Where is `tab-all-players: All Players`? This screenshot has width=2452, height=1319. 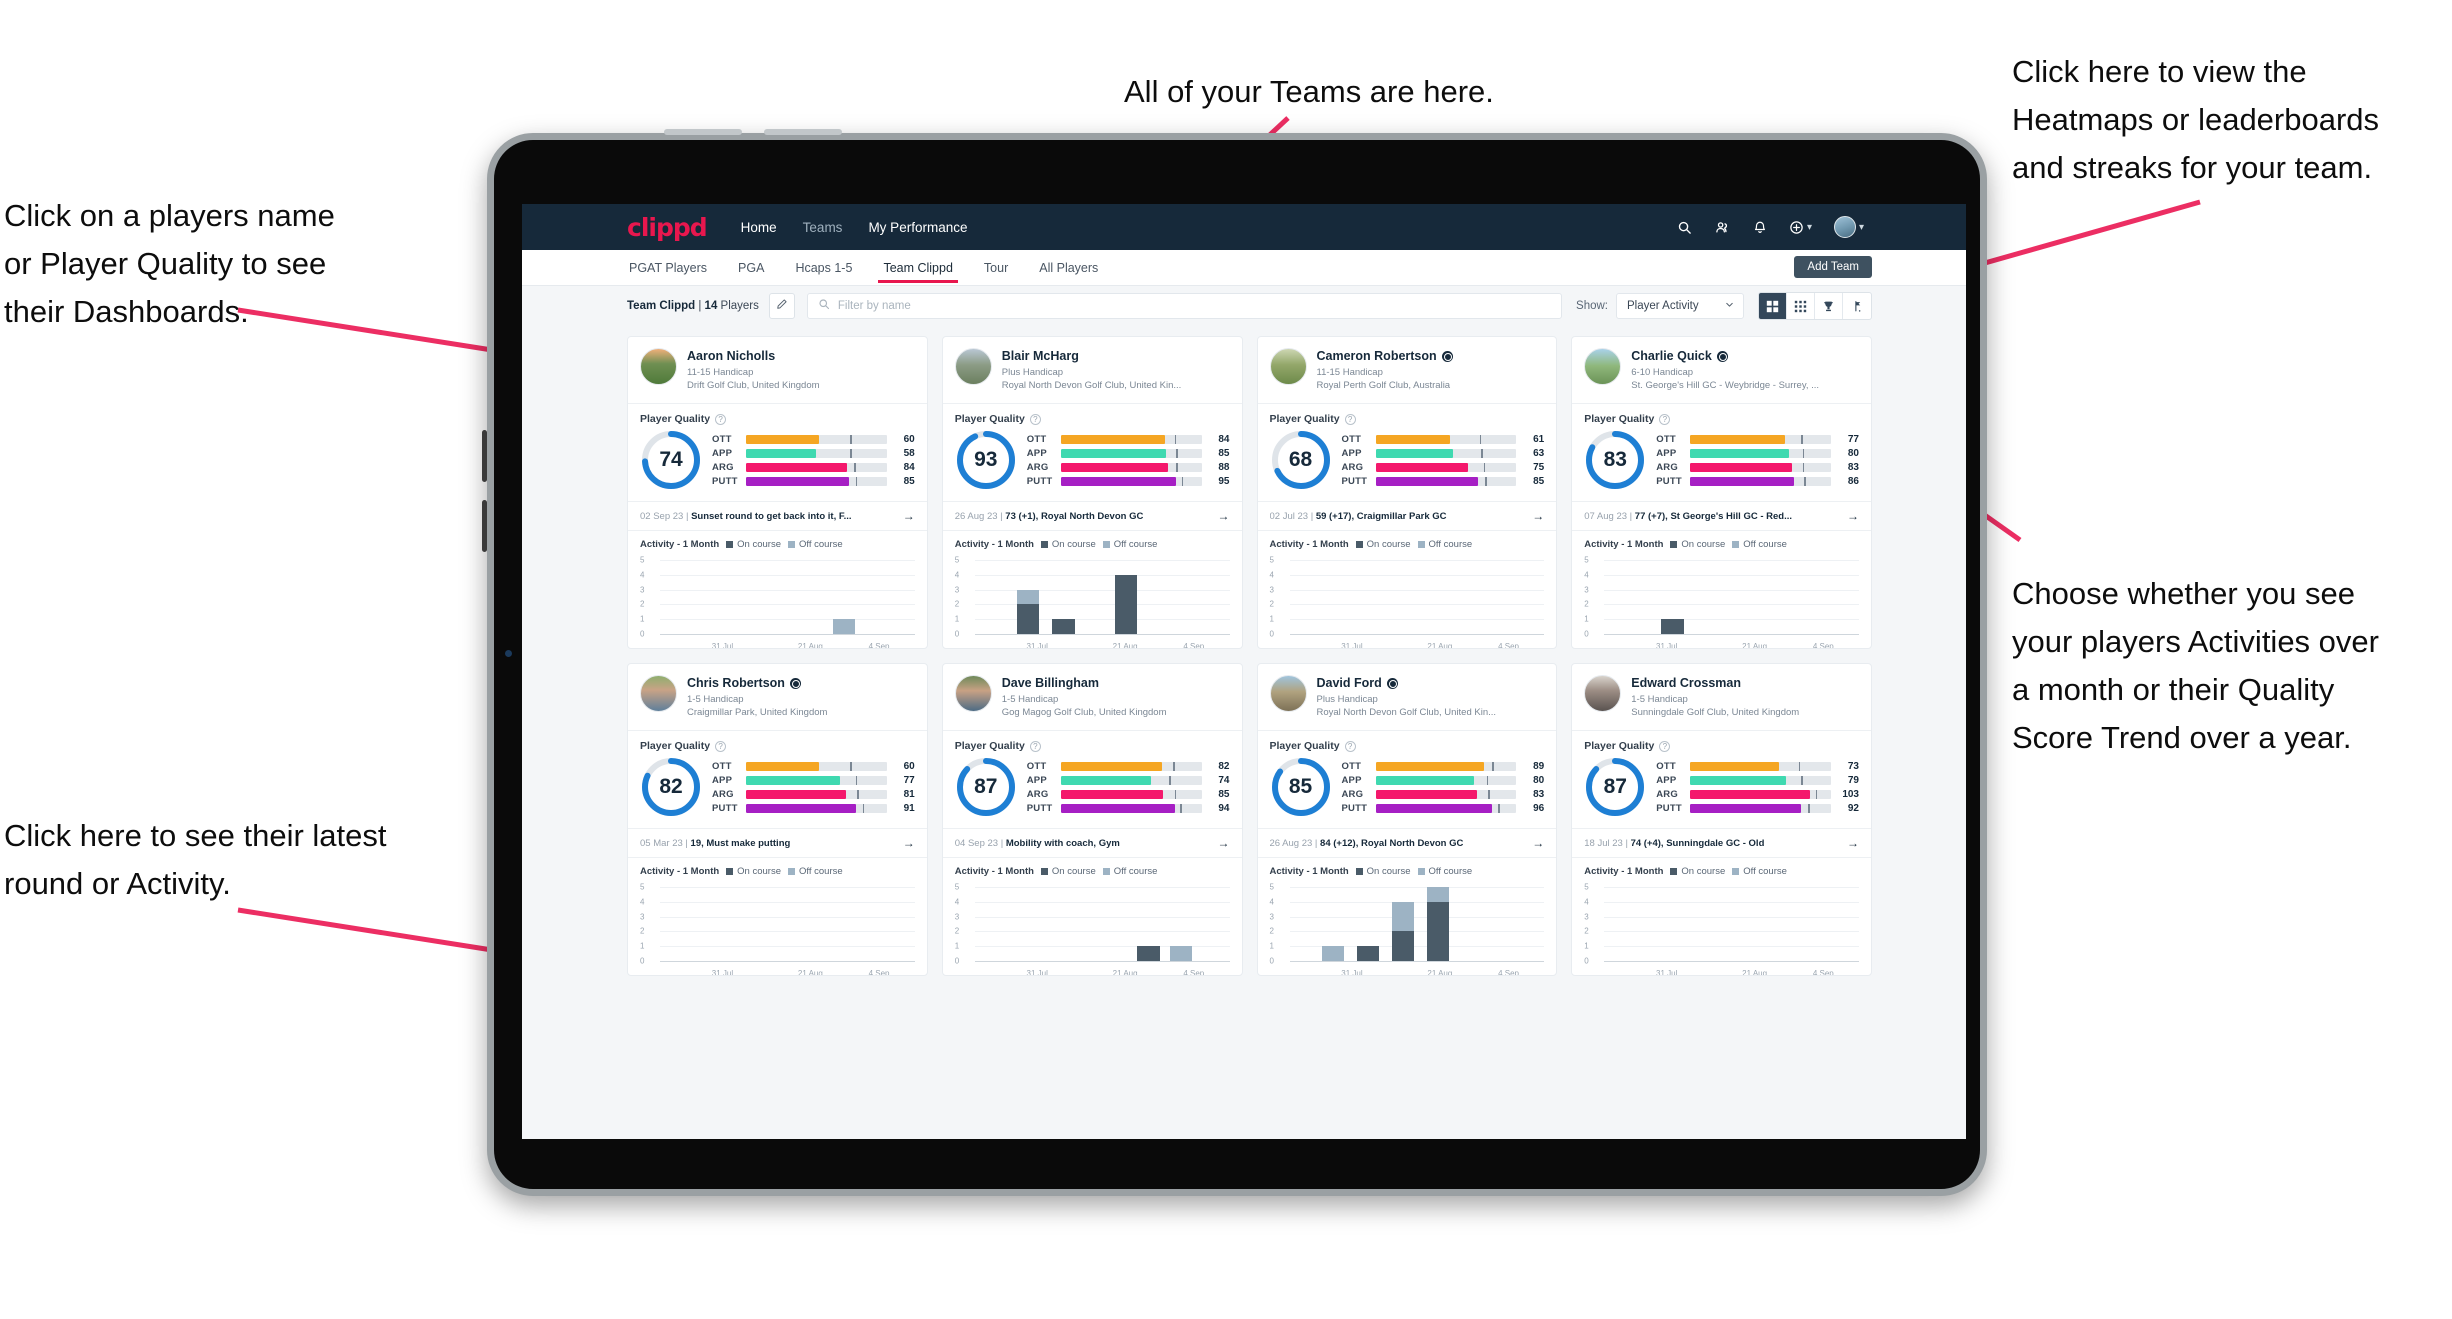 tab-all-players: All Players is located at coordinates (1068, 268).